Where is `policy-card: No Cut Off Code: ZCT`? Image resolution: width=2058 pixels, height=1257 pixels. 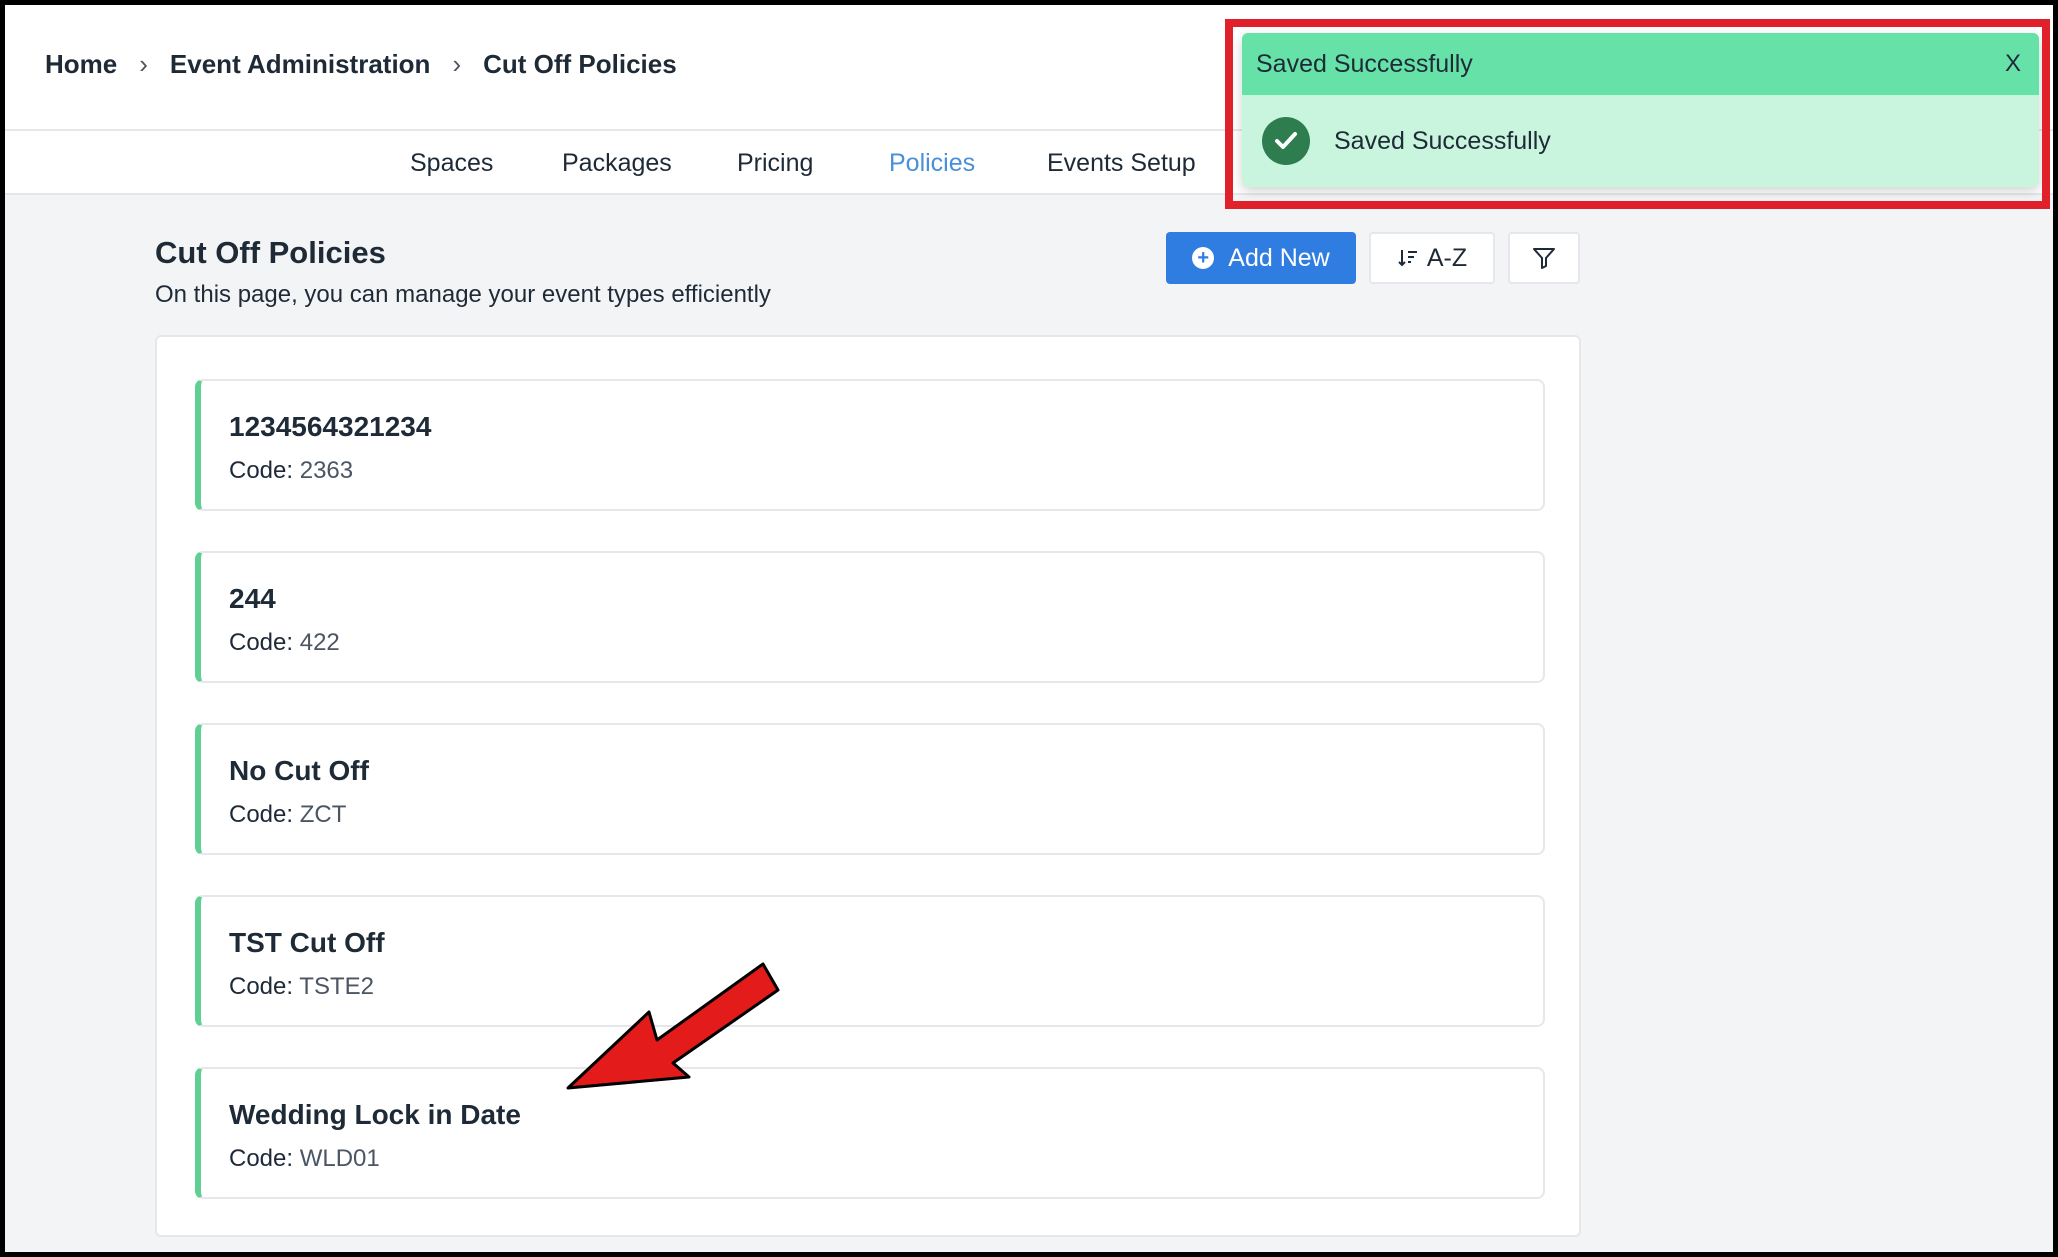 policy-card: No Cut Off Code: ZCT is located at coordinates (870, 789).